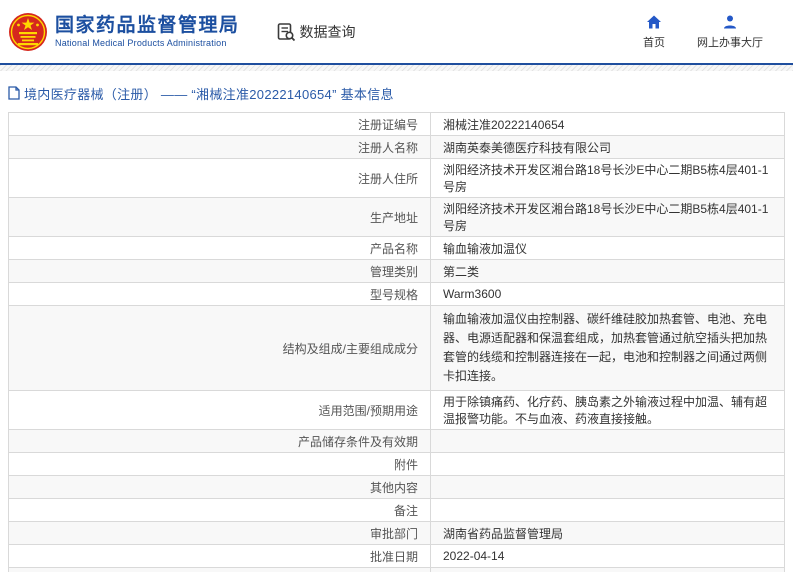  Describe the element at coordinates (219, 124) in the screenshot. I see `row-label: 注册证编号` at that location.